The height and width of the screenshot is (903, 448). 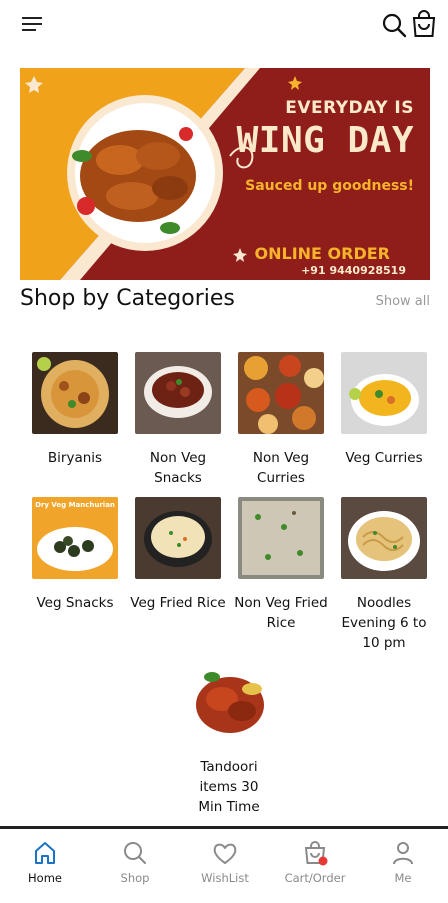 I want to click on category-label: Non Veg Fried Rice, so click(x=281, y=613).